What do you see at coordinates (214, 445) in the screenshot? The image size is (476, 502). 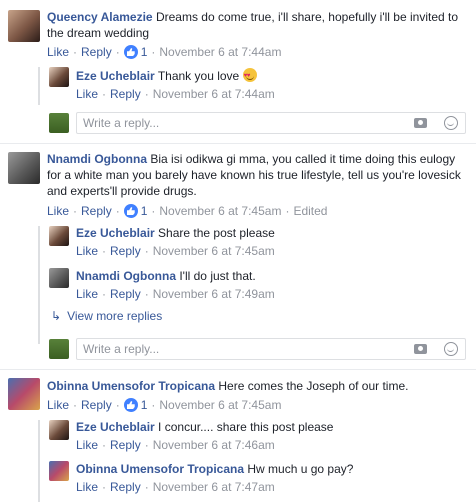 I see `timestamp: November 6 at 7:46am` at bounding box center [214, 445].